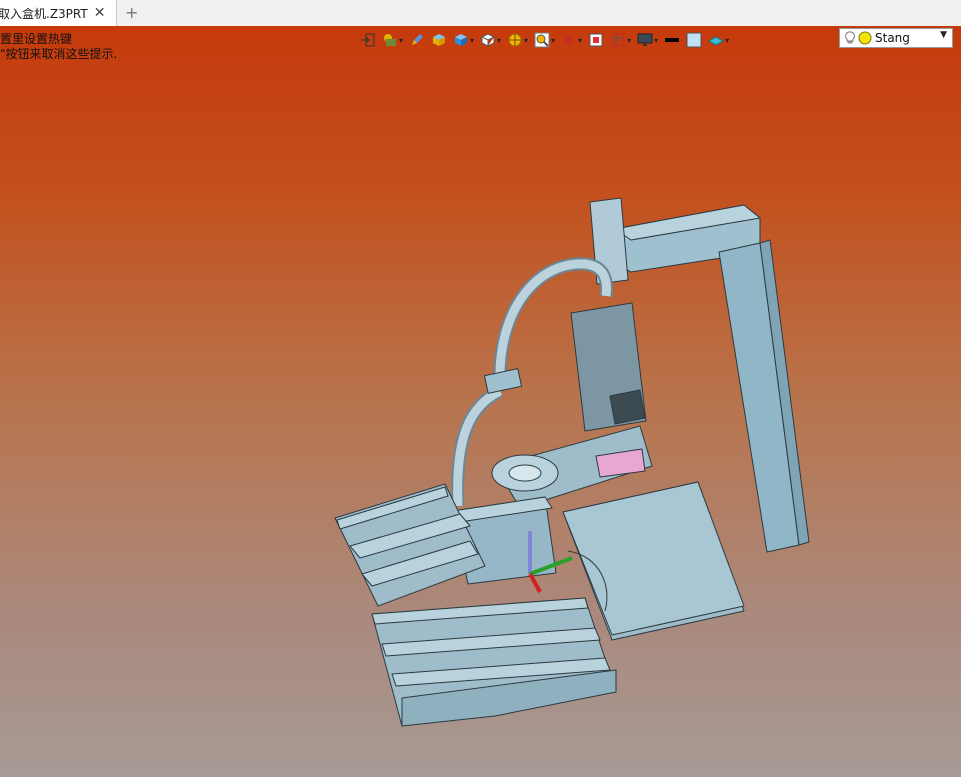 The height and width of the screenshot is (777, 961). I want to click on close-icon: ✕, so click(100, 13).